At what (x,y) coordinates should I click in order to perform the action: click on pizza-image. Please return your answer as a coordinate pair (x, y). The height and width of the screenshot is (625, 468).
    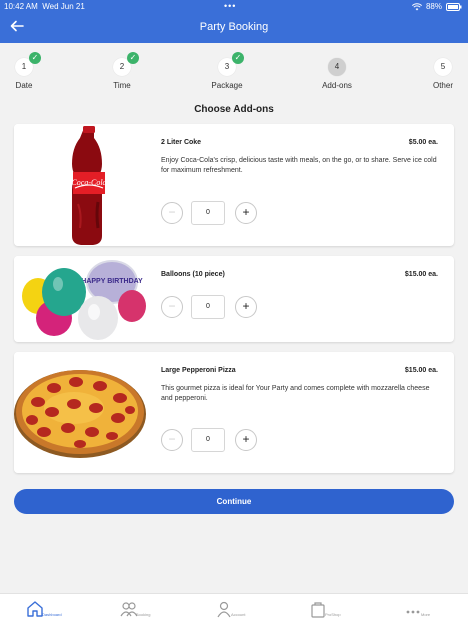
    Looking at the image, I should click on (80, 412).